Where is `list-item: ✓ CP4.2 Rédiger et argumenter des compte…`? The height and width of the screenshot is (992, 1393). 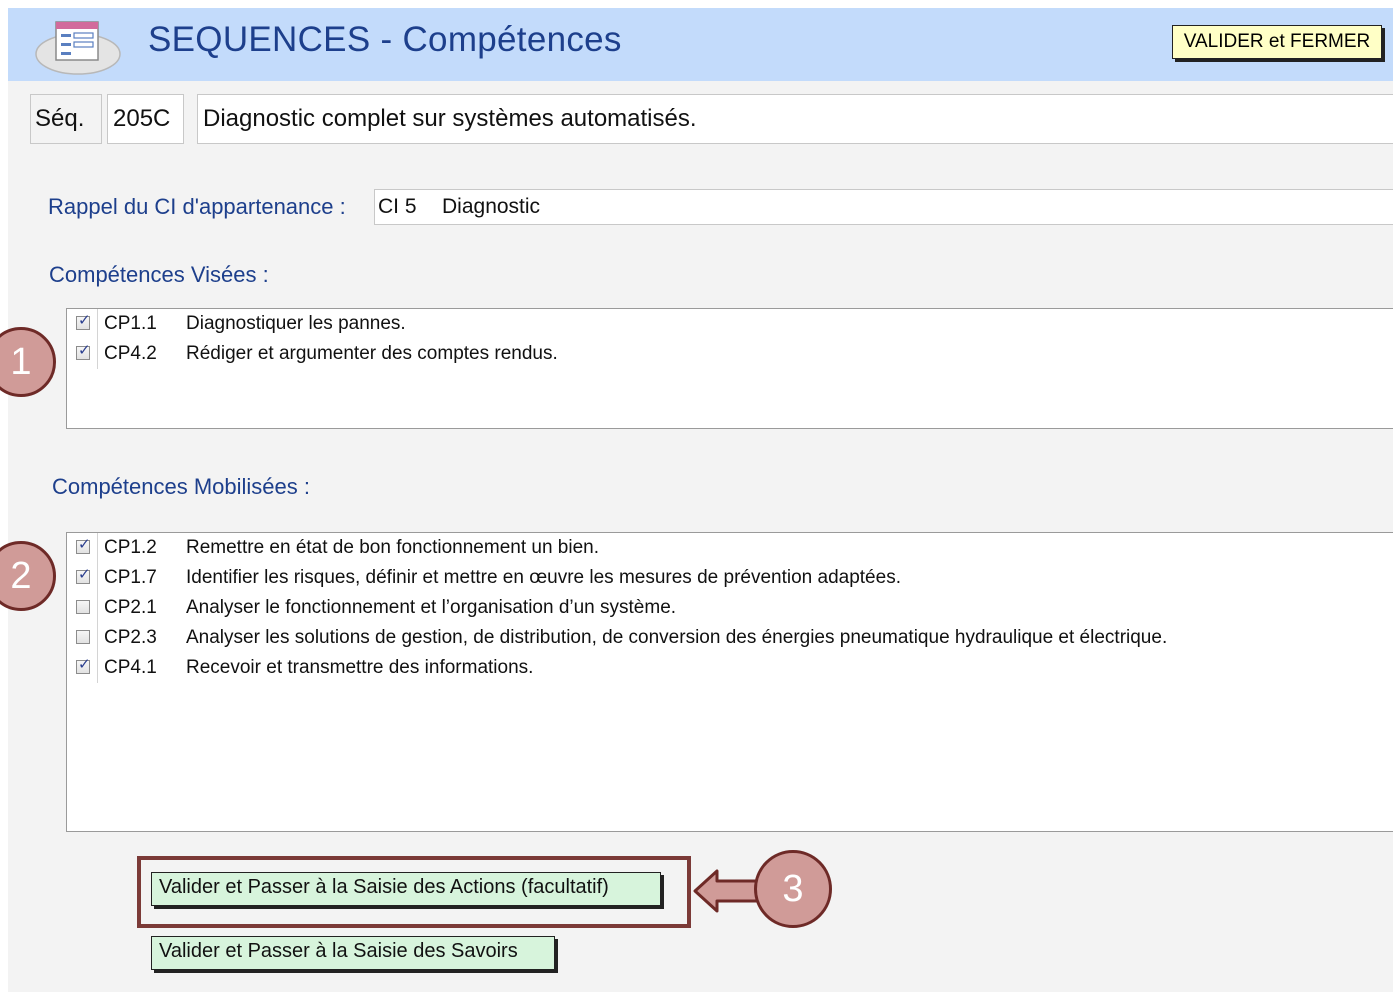 list-item: ✓ CP4.2 Rédiger et argumenter des compte… is located at coordinates (730, 356).